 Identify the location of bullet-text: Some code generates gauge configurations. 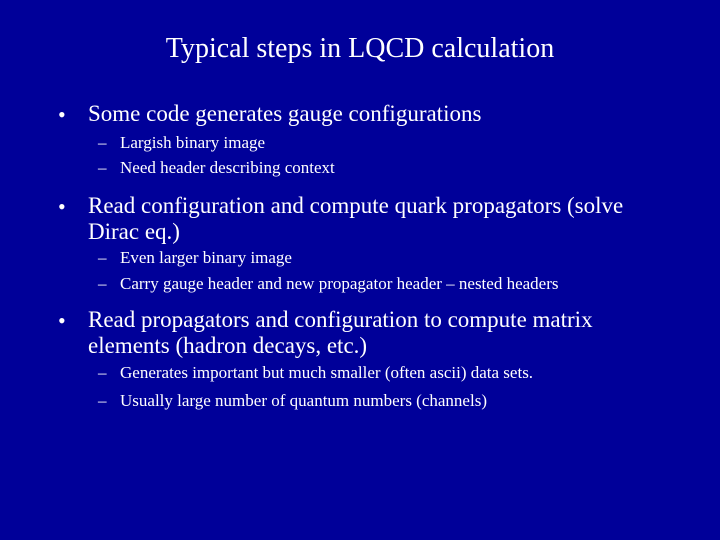
(285, 113).